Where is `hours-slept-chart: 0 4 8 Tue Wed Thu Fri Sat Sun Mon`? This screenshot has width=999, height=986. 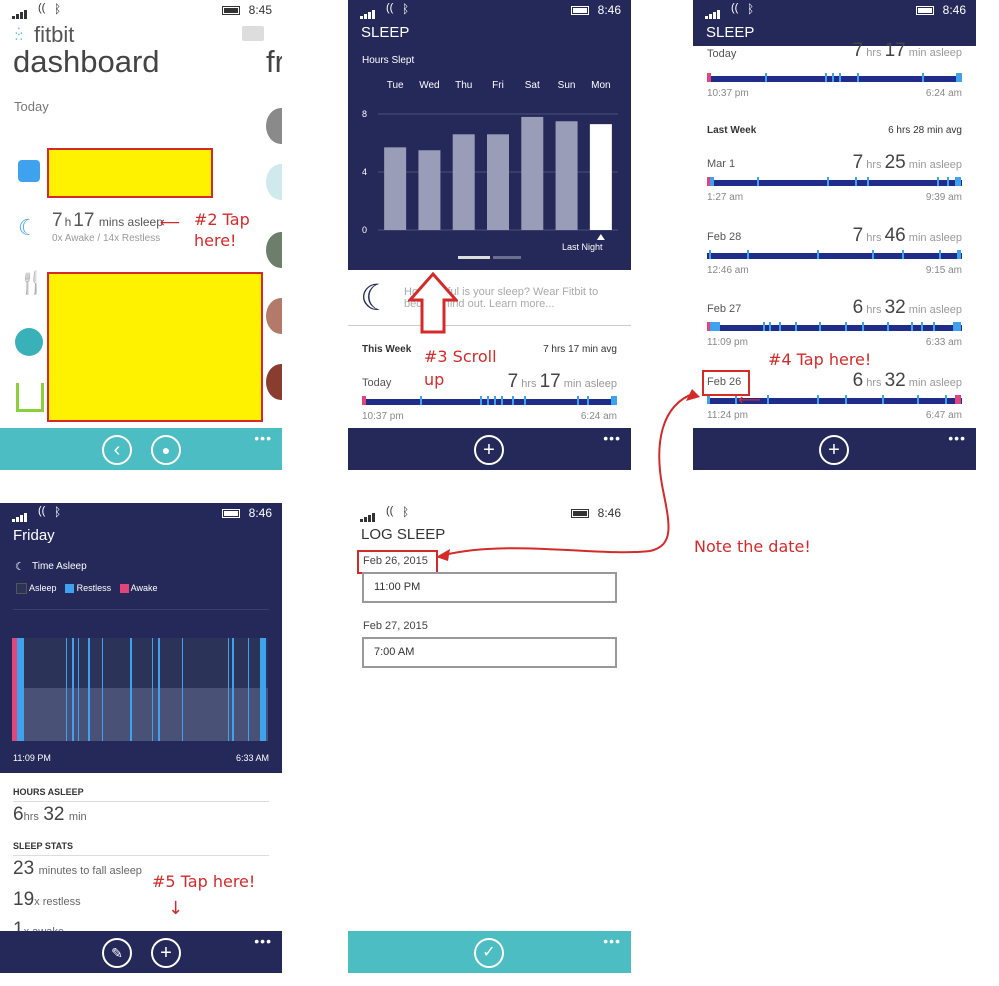 hours-slept-chart: 0 4 8 Tue Wed Thu Fri Sat Sun Mon is located at coordinates (489, 165).